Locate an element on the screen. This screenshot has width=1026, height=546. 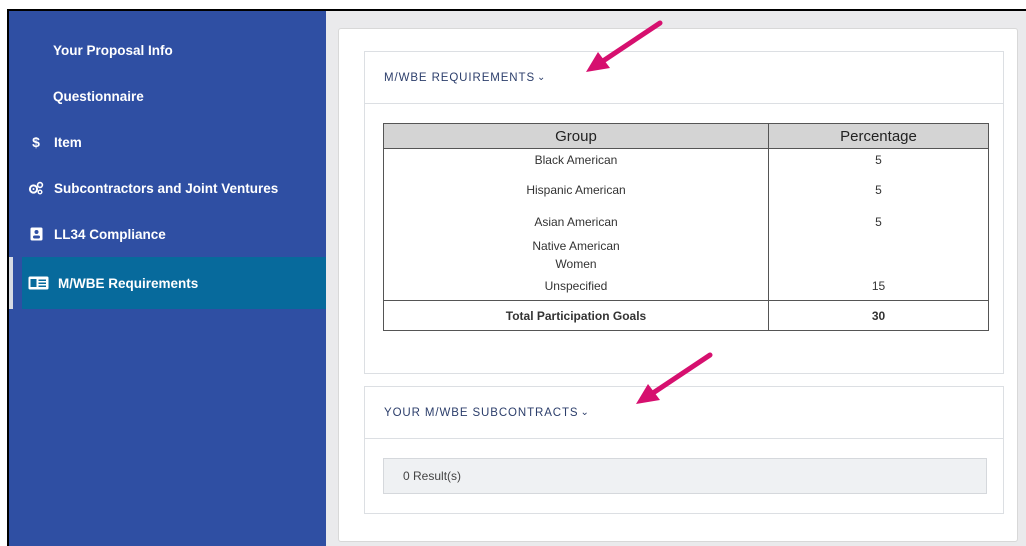
group-cell: Black American is located at coordinates (576, 160).